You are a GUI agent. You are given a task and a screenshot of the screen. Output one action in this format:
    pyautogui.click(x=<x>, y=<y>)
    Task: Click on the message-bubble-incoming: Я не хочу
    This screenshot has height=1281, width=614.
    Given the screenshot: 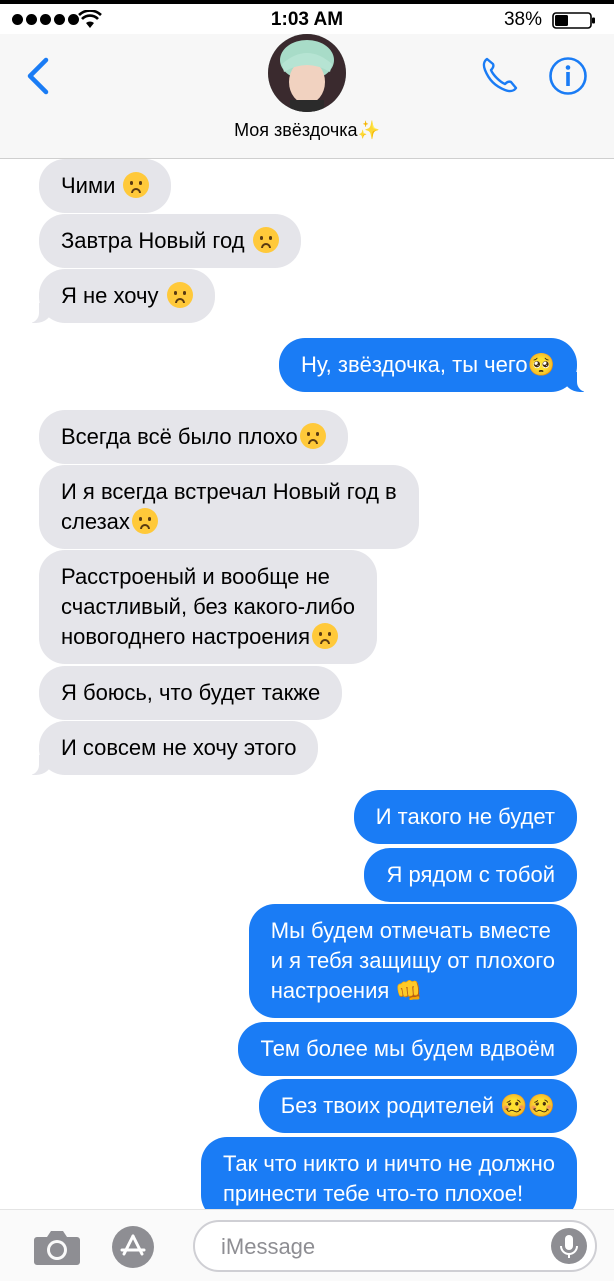 What is the action you would take?
    pyautogui.click(x=122, y=296)
    